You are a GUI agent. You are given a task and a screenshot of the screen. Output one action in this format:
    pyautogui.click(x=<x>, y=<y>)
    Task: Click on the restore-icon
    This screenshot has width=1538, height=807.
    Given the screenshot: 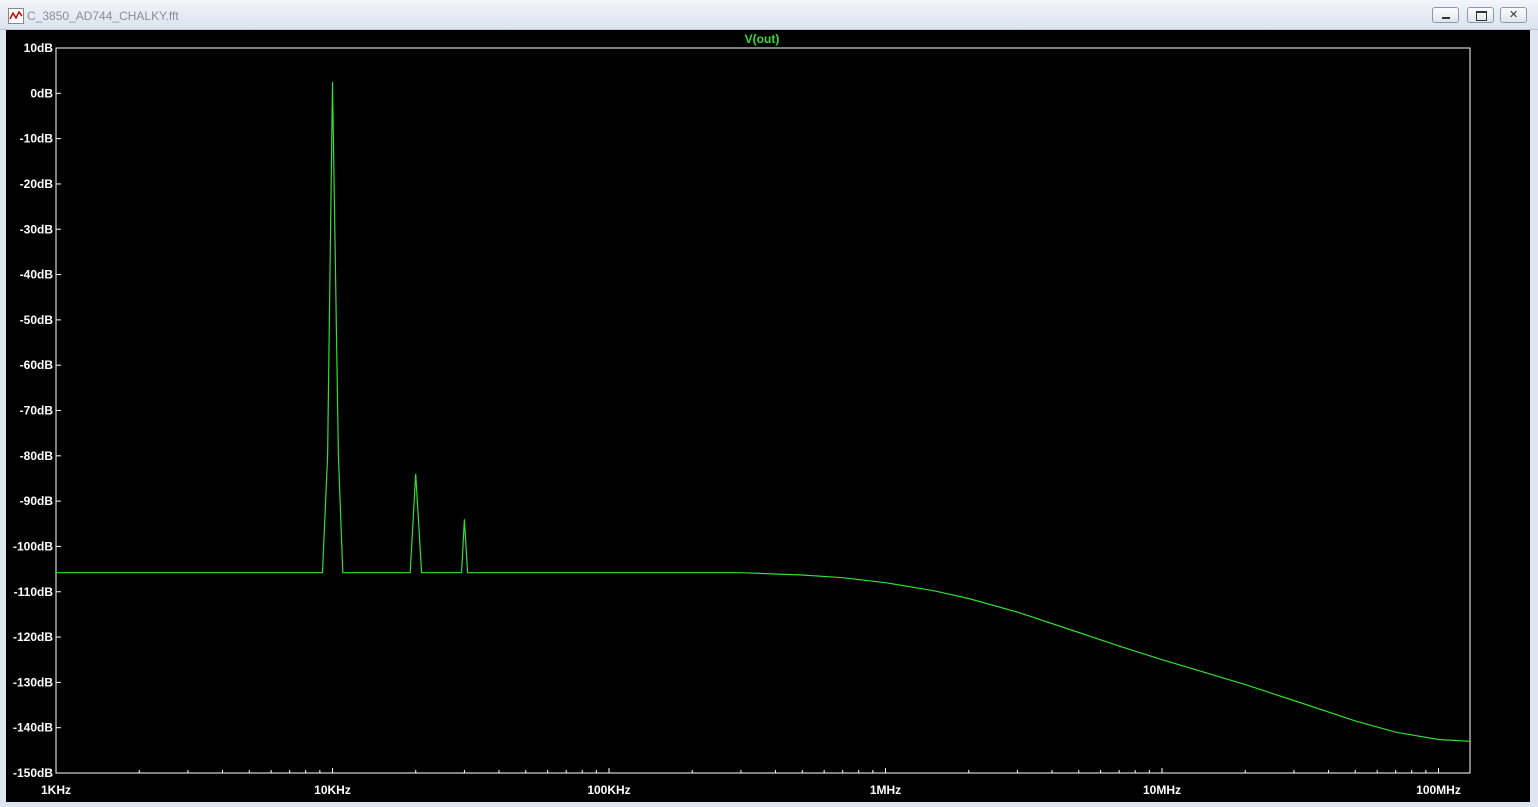 What is the action you would take?
    pyautogui.click(x=1481, y=16)
    